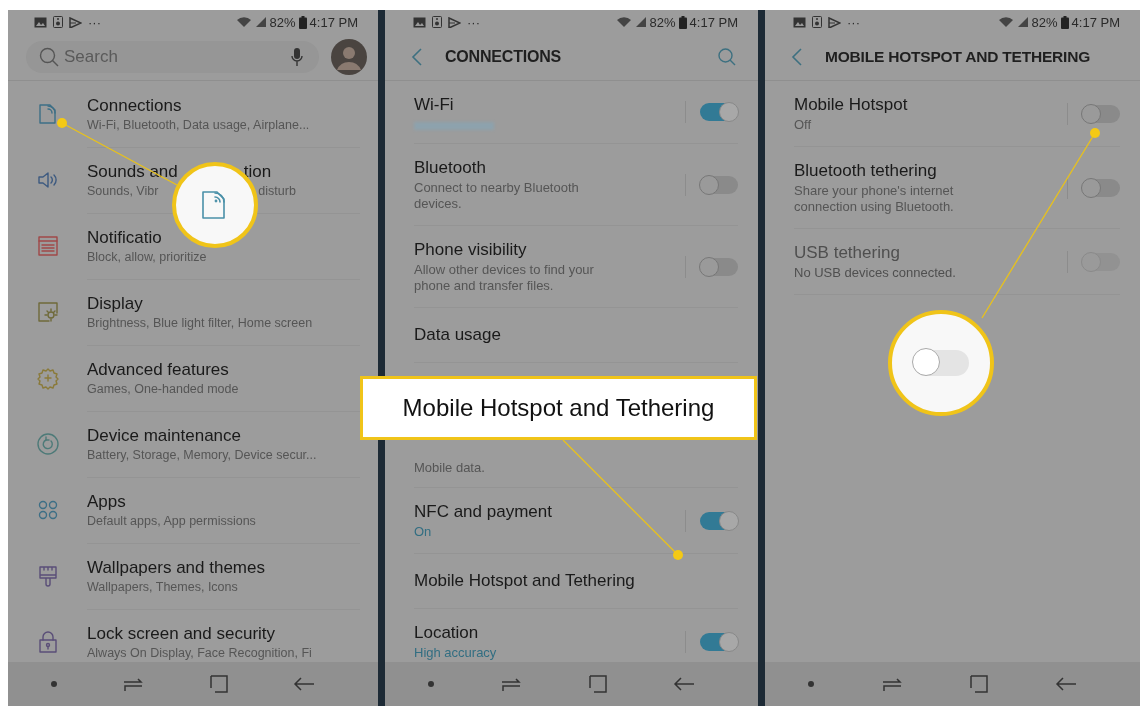 This screenshot has height=706, width=1140. Describe the element at coordinates (134, 105) in the screenshot. I see `item-title: Connections` at that location.